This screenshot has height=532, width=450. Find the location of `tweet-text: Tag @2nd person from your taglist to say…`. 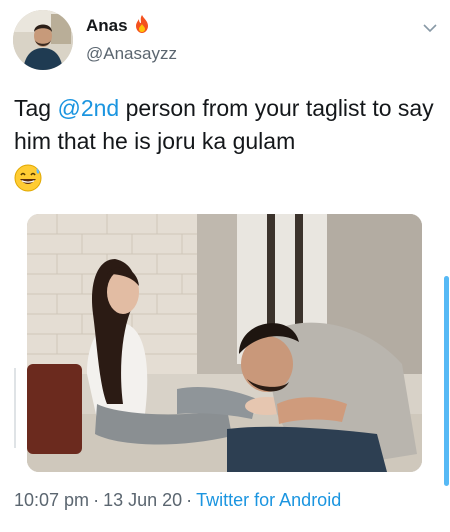

tweet-text: Tag @2nd person from your taglist to say… is located at coordinates (226, 125).